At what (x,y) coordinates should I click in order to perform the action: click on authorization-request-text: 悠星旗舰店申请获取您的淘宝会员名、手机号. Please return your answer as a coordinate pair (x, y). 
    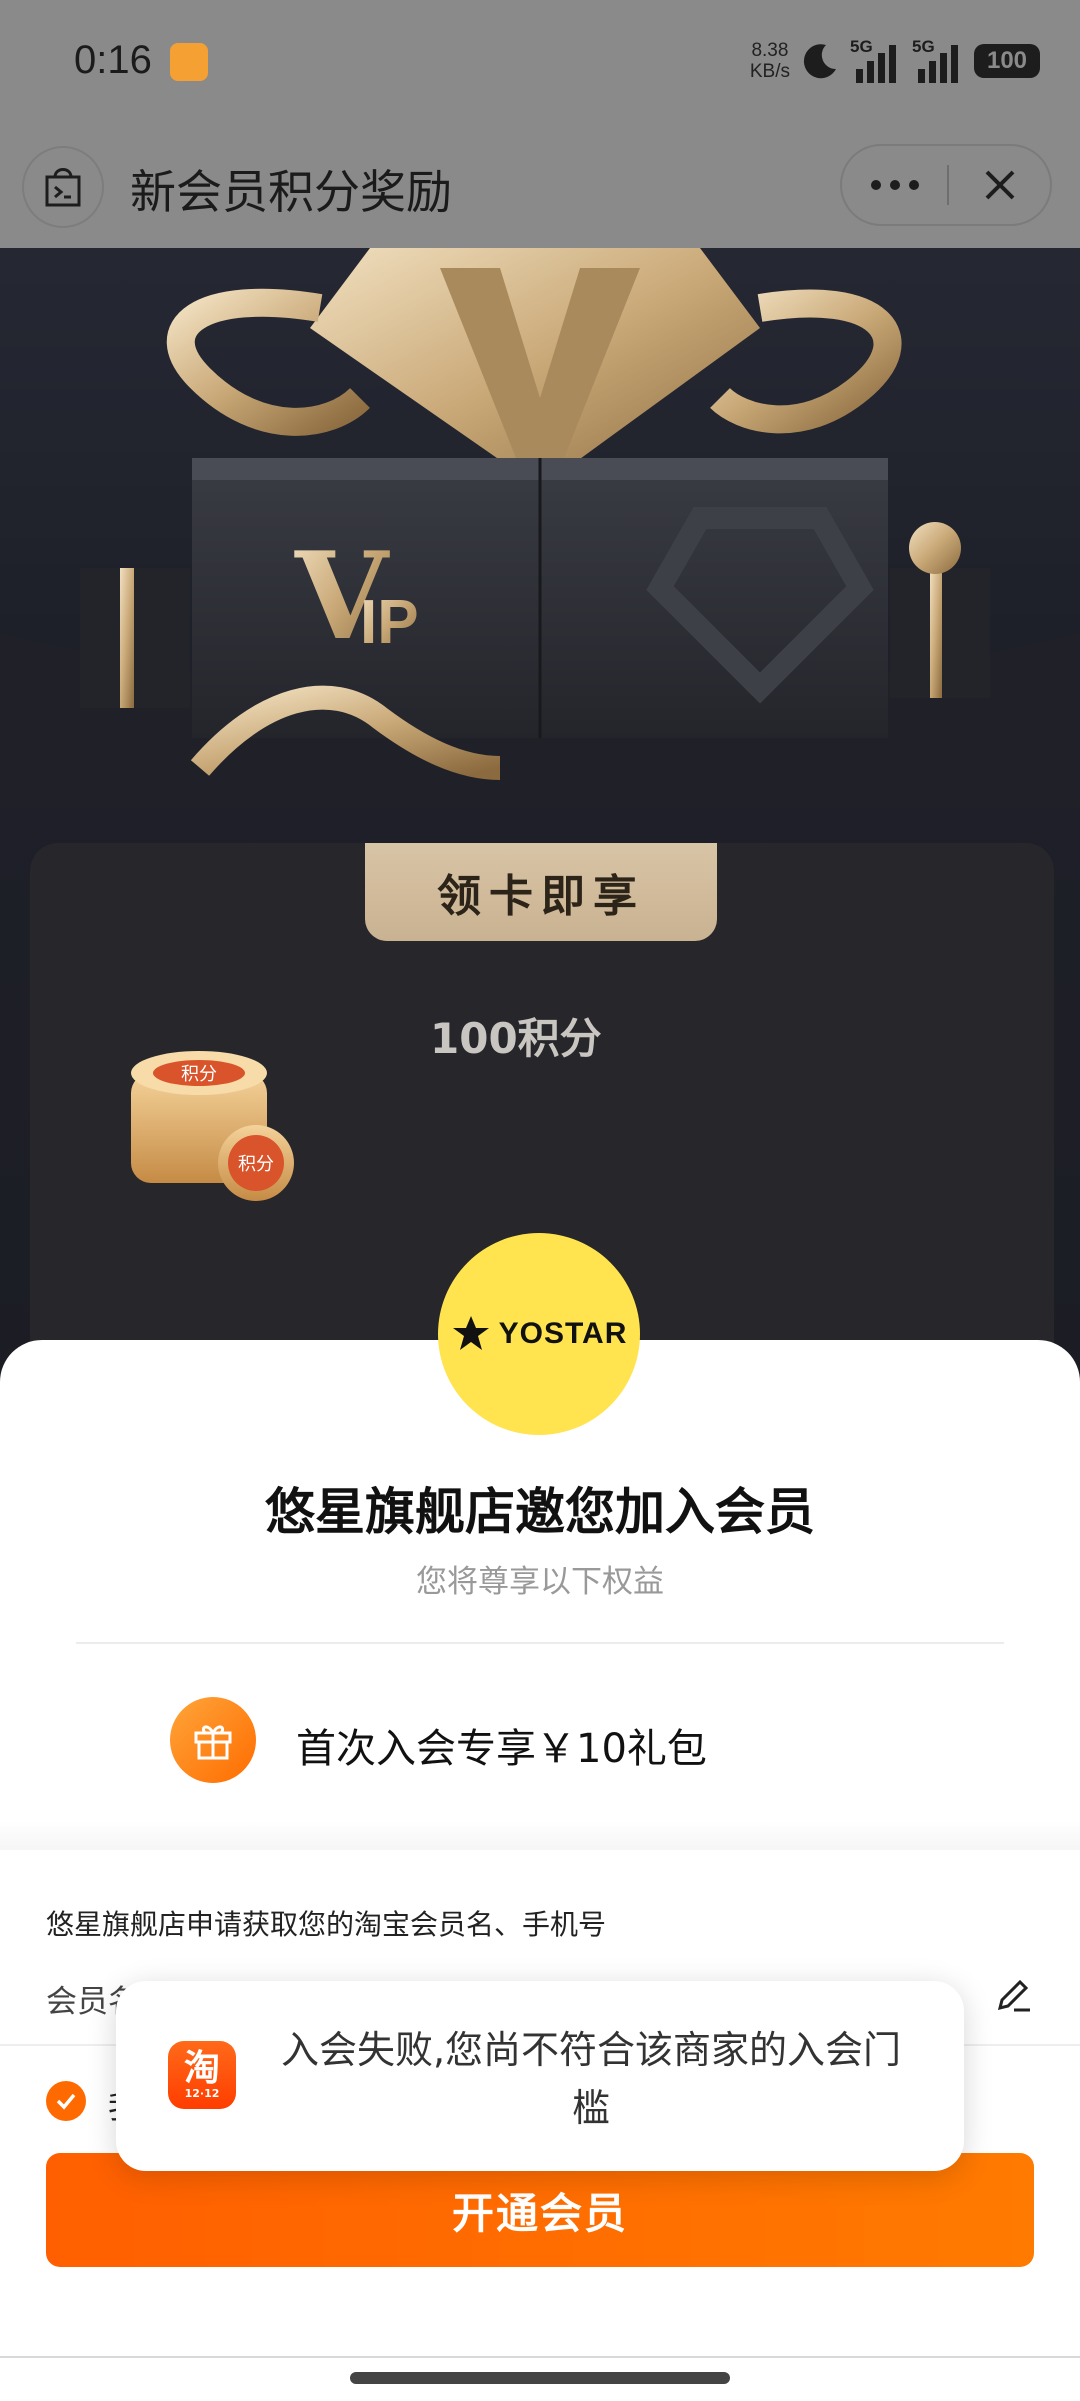
    Looking at the image, I should click on (326, 1924).